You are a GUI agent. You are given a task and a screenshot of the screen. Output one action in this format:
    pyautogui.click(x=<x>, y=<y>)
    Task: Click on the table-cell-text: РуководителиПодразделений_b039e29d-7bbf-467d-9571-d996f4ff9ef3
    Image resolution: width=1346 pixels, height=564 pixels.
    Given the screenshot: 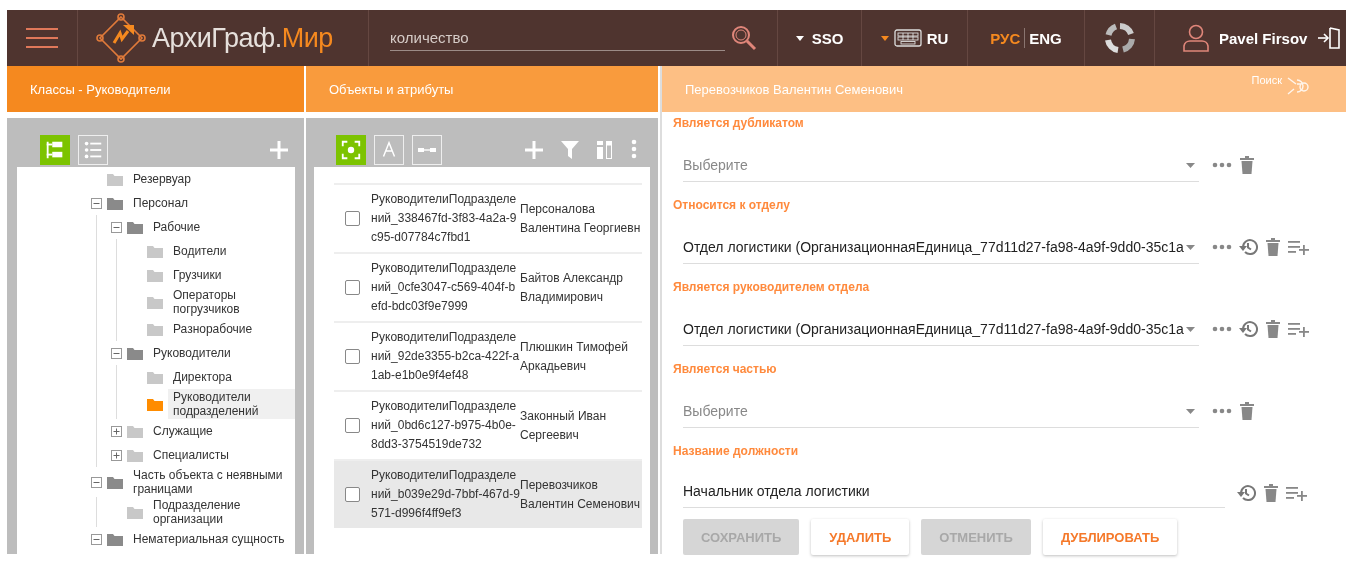 What is the action you would take?
    pyautogui.click(x=445, y=494)
    